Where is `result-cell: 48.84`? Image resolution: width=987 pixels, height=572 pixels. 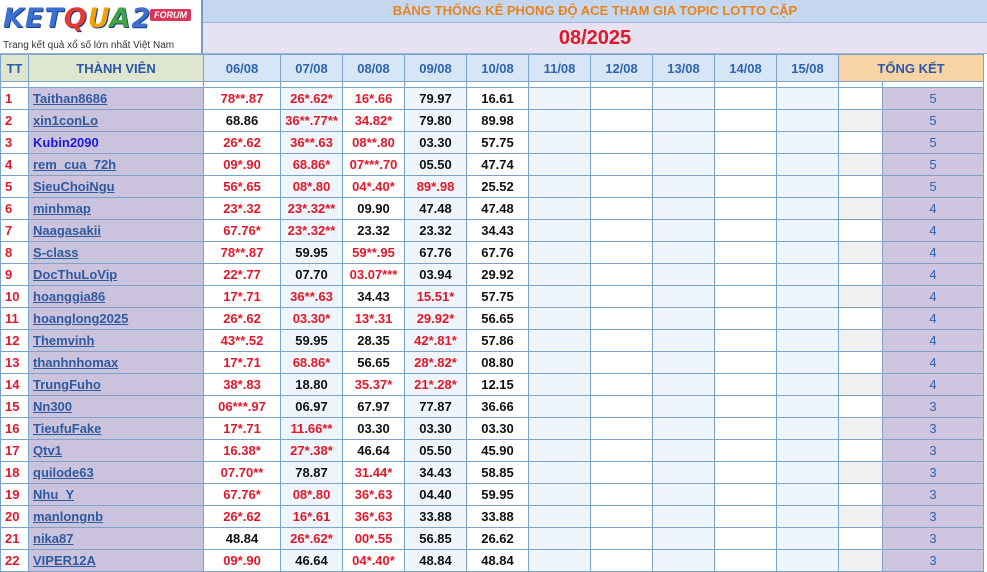 result-cell: 48.84 is located at coordinates (497, 560).